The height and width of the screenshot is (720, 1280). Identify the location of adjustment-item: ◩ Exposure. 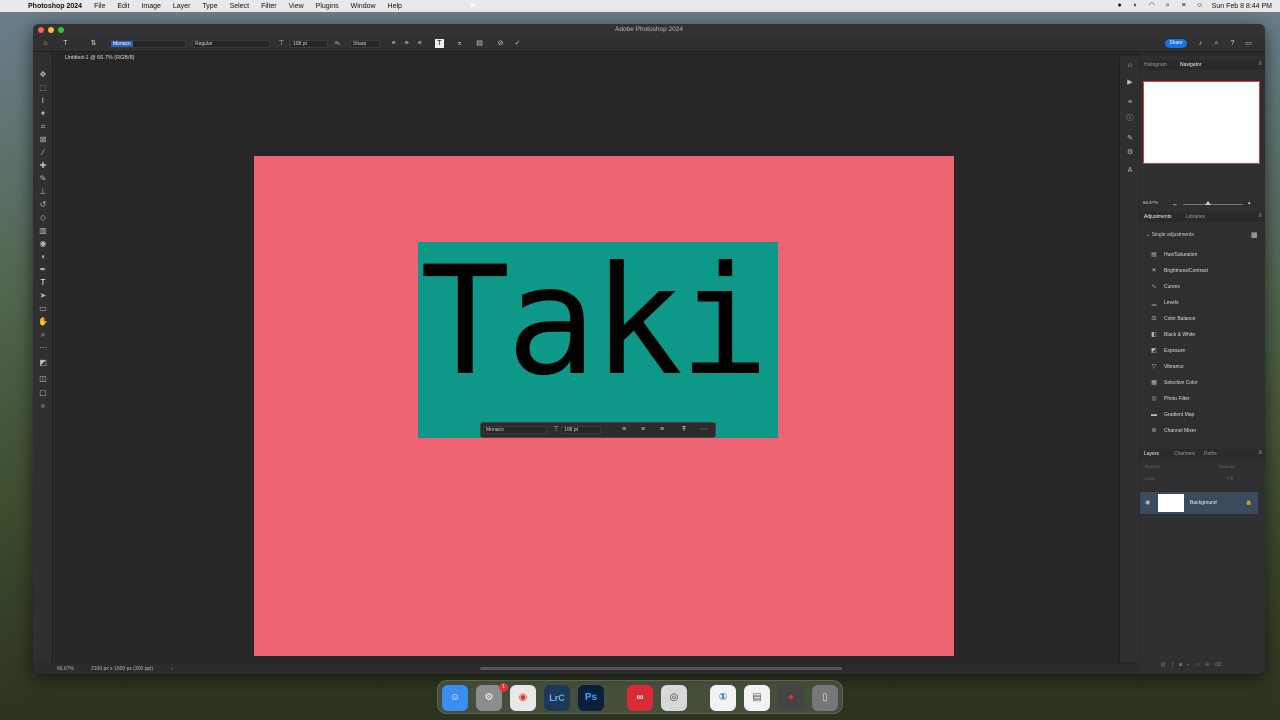
(1204, 351).